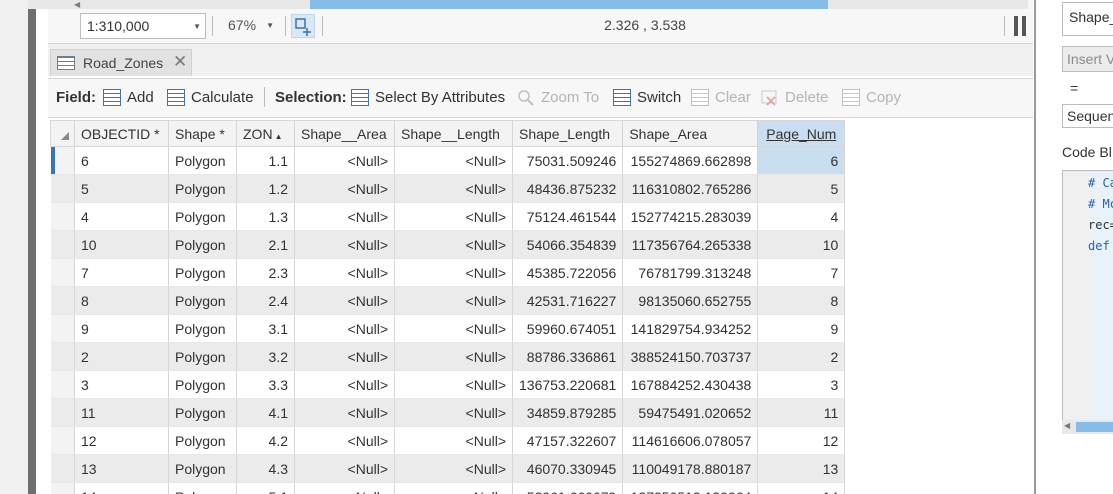 This screenshot has height=494, width=1113. What do you see at coordinates (568, 244) in the screenshot?
I see `table-cell: 54066.354839` at bounding box center [568, 244].